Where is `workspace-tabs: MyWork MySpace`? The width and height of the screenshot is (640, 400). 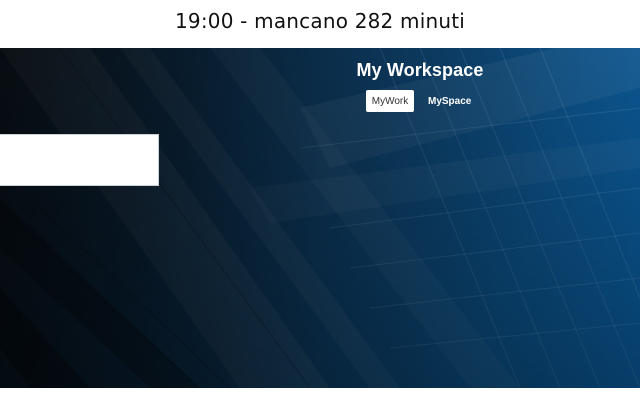
workspace-tabs: MyWork MySpace is located at coordinates (422, 101).